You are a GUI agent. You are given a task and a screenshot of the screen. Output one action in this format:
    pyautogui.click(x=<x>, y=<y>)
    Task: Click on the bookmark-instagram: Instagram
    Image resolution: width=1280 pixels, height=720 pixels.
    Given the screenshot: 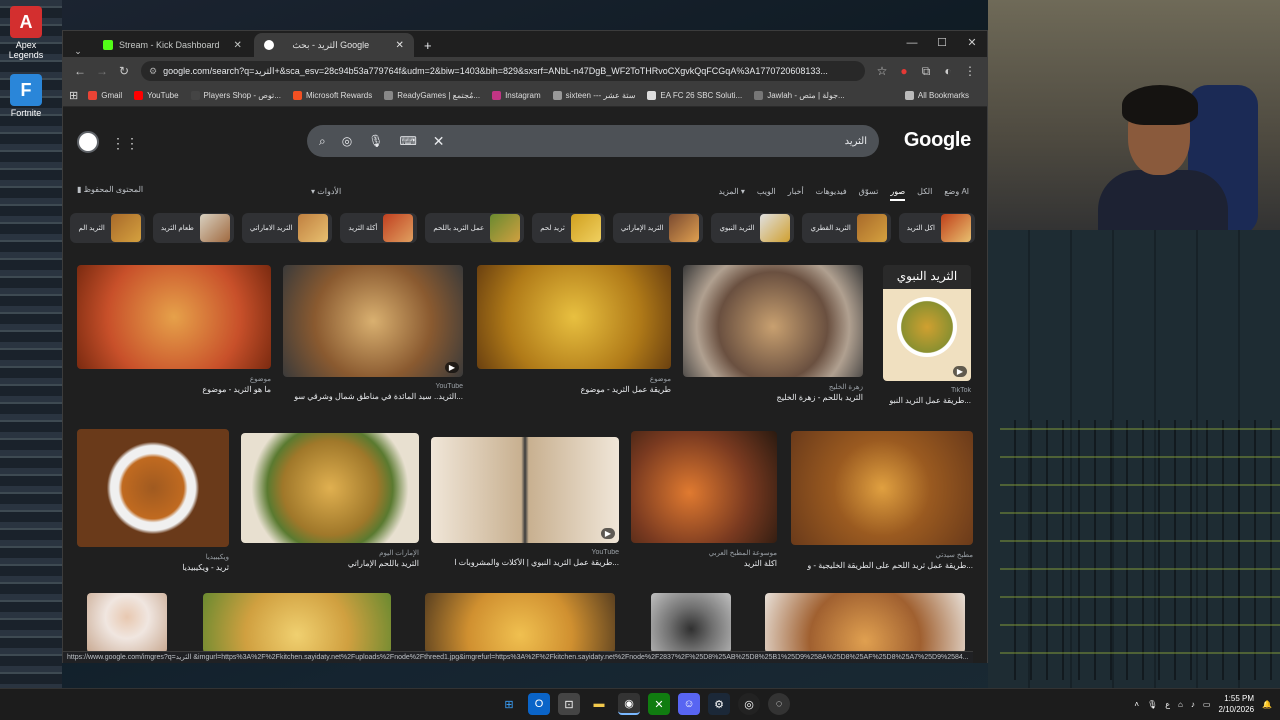 What is the action you would take?
    pyautogui.click(x=516, y=95)
    